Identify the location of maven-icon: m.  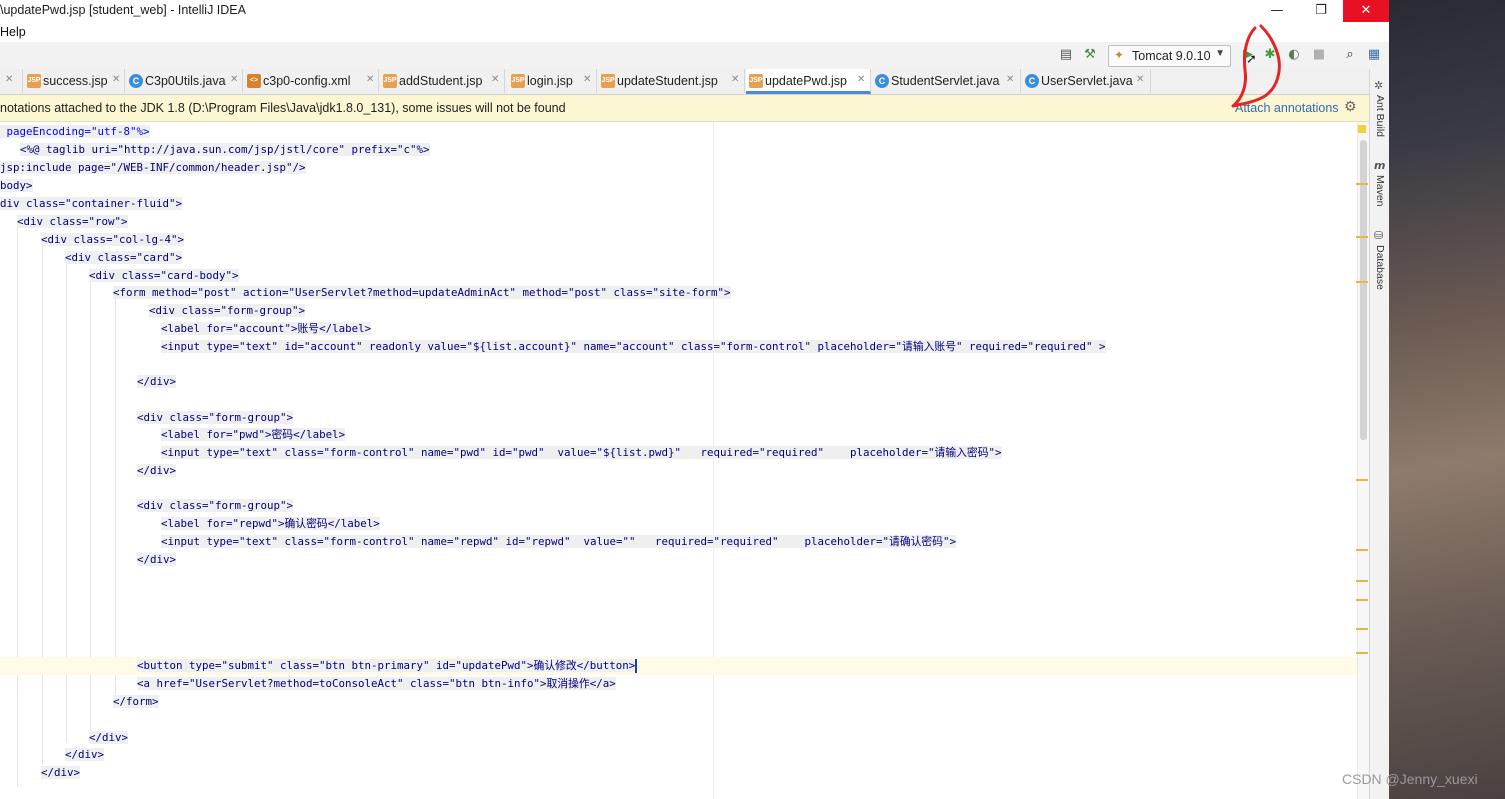
(1380, 165).